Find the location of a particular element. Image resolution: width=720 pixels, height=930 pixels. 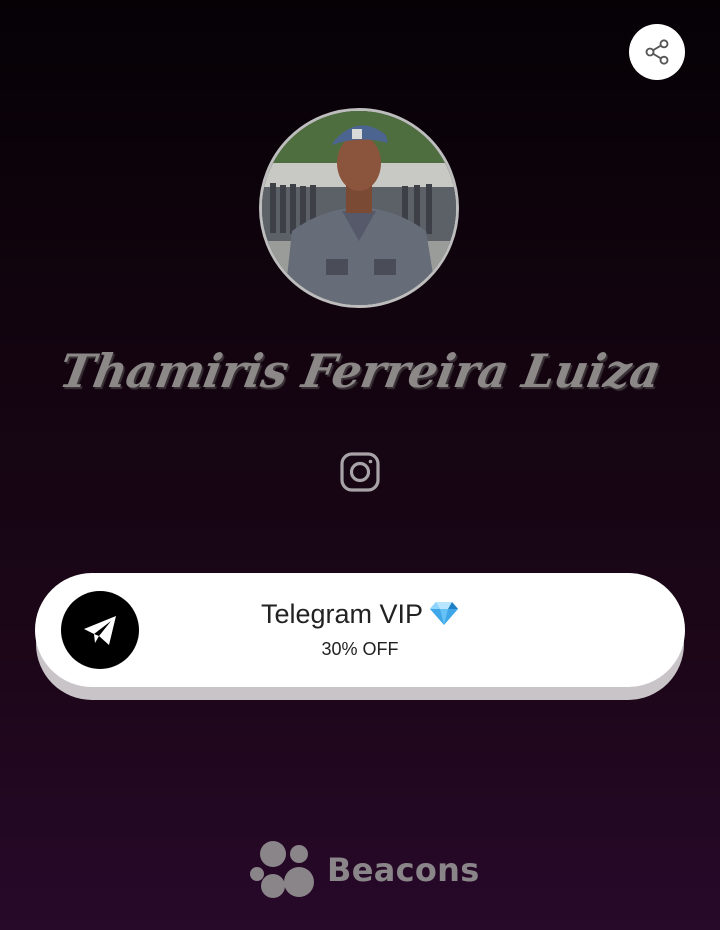

instagram-link is located at coordinates (360, 472).